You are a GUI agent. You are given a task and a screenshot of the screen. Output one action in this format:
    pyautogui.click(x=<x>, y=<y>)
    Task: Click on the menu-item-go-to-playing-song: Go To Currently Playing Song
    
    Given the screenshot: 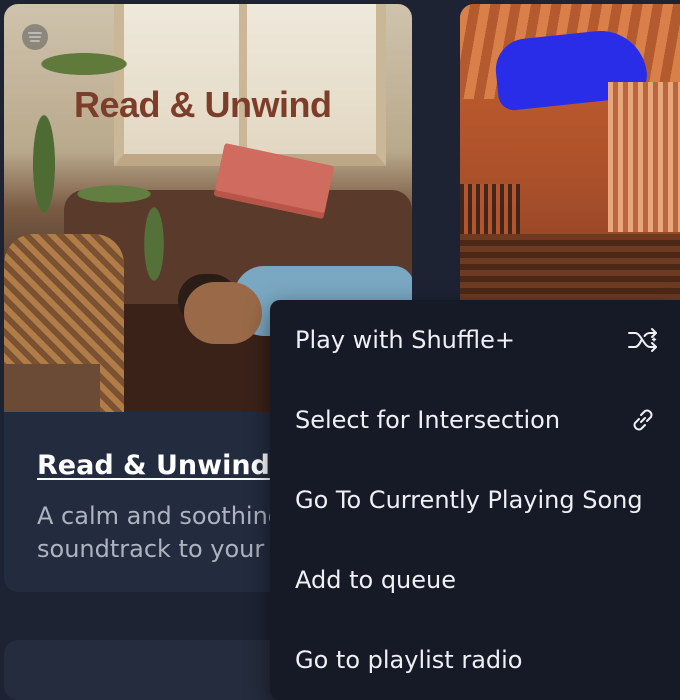 What is the action you would take?
    pyautogui.click(x=475, y=500)
    